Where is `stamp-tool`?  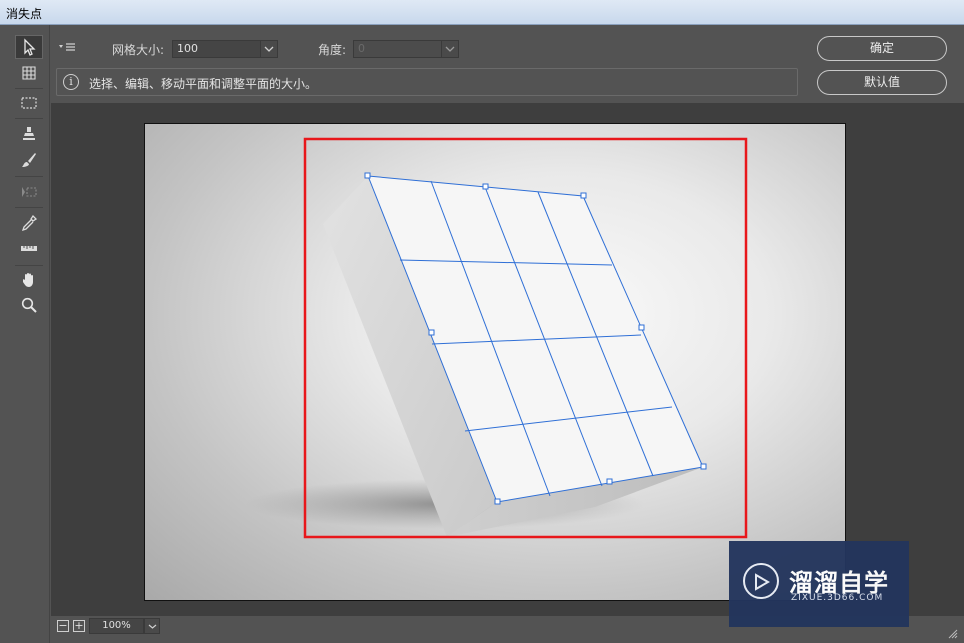
stamp-tool is located at coordinates (29, 134).